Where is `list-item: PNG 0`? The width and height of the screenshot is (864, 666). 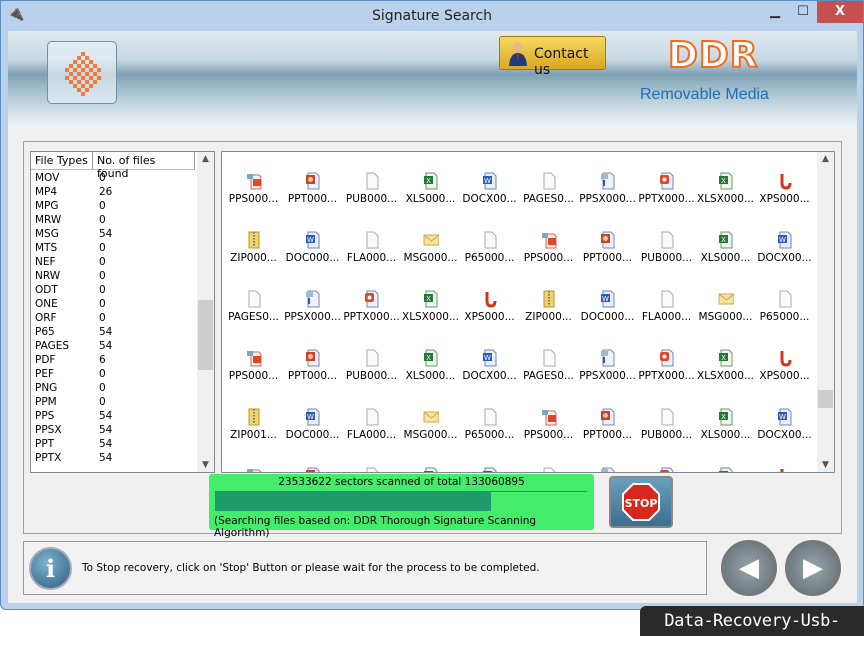
list-item: PNG 0 is located at coordinates (107, 388).